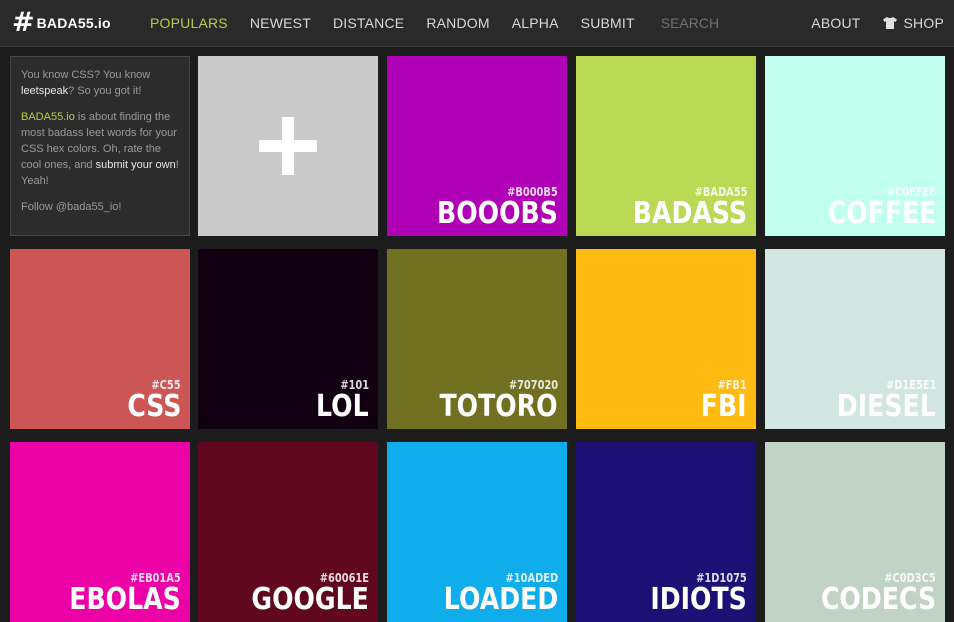  Describe the element at coordinates (535, 23) in the screenshot. I see `nav-alpha: ALPHA` at that location.